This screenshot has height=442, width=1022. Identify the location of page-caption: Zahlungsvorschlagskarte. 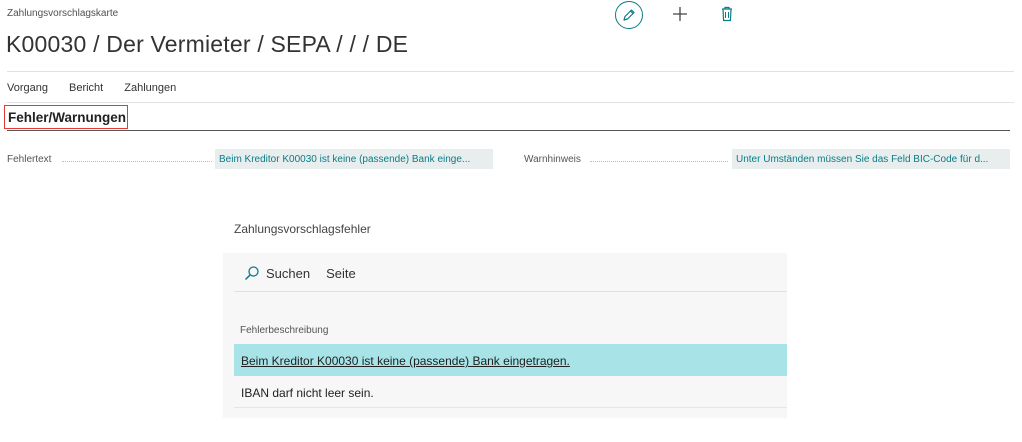
(63, 13).